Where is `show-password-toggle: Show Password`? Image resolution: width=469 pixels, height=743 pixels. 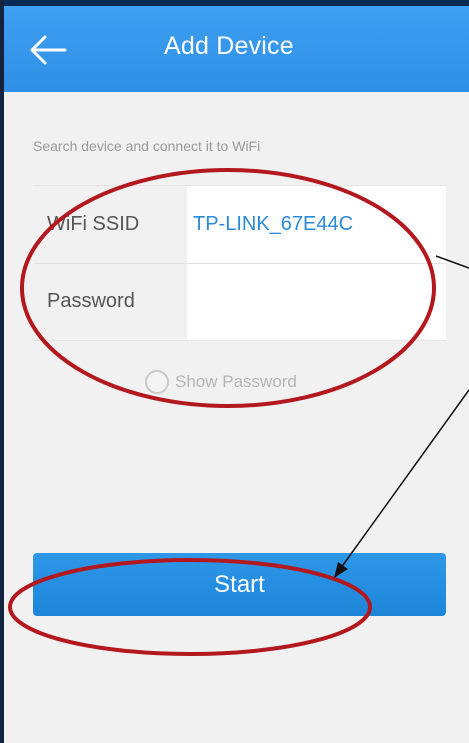
show-password-toggle: Show Password is located at coordinates (221, 382).